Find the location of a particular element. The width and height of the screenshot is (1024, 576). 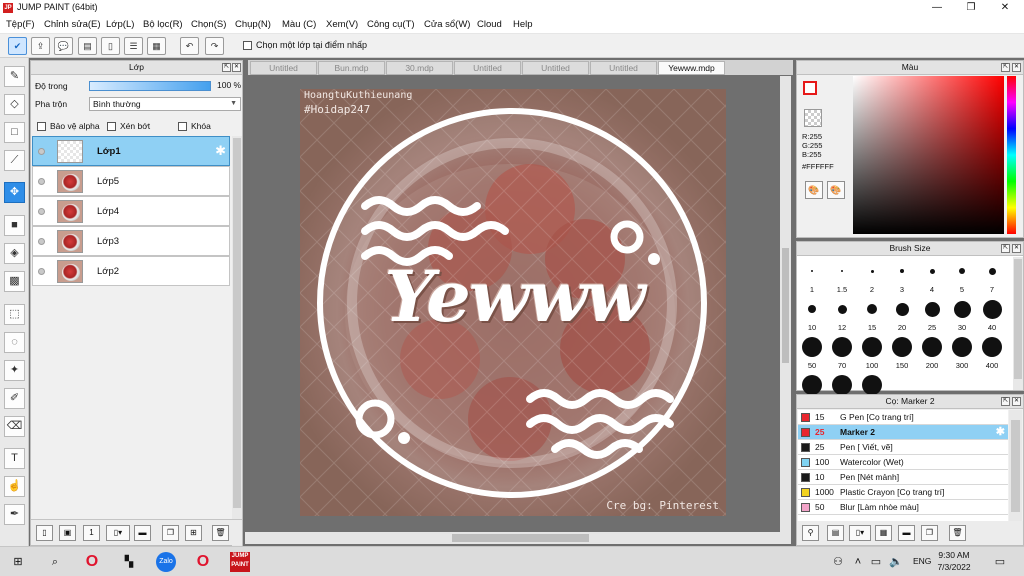

brush-add-icon: ⚲ is located at coordinates (810, 533).